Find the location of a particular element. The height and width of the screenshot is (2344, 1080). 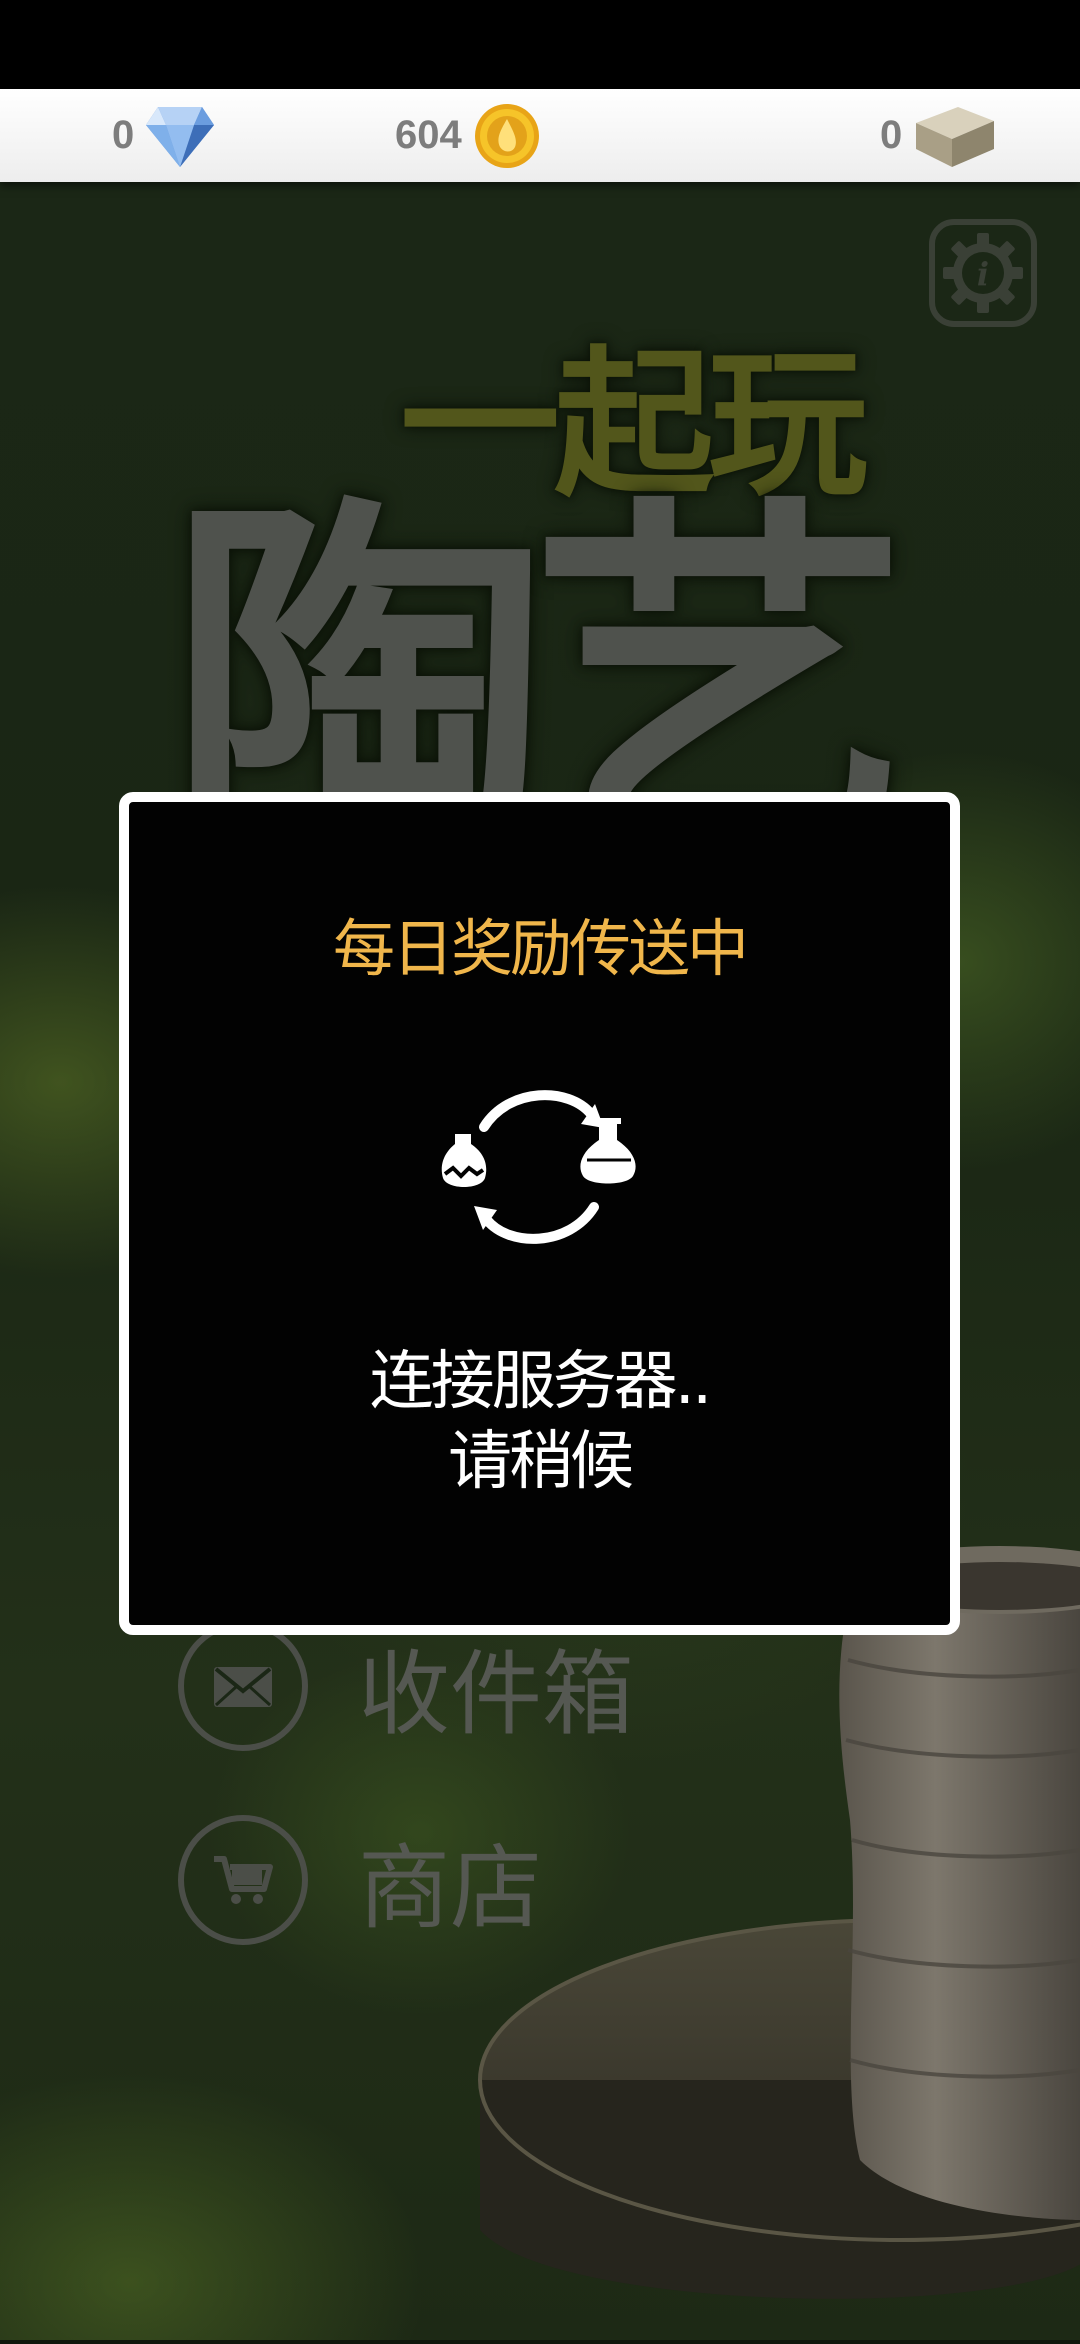

gems-counter: 0 is located at coordinates (164, 135).